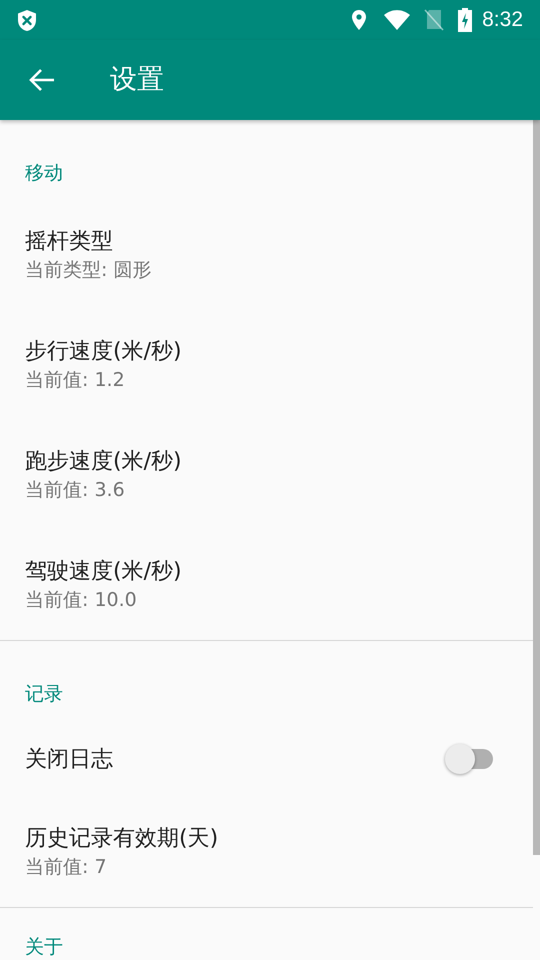 This screenshot has height=960, width=540. I want to click on preference-summary: 当前类型: 圆形, so click(88, 270).